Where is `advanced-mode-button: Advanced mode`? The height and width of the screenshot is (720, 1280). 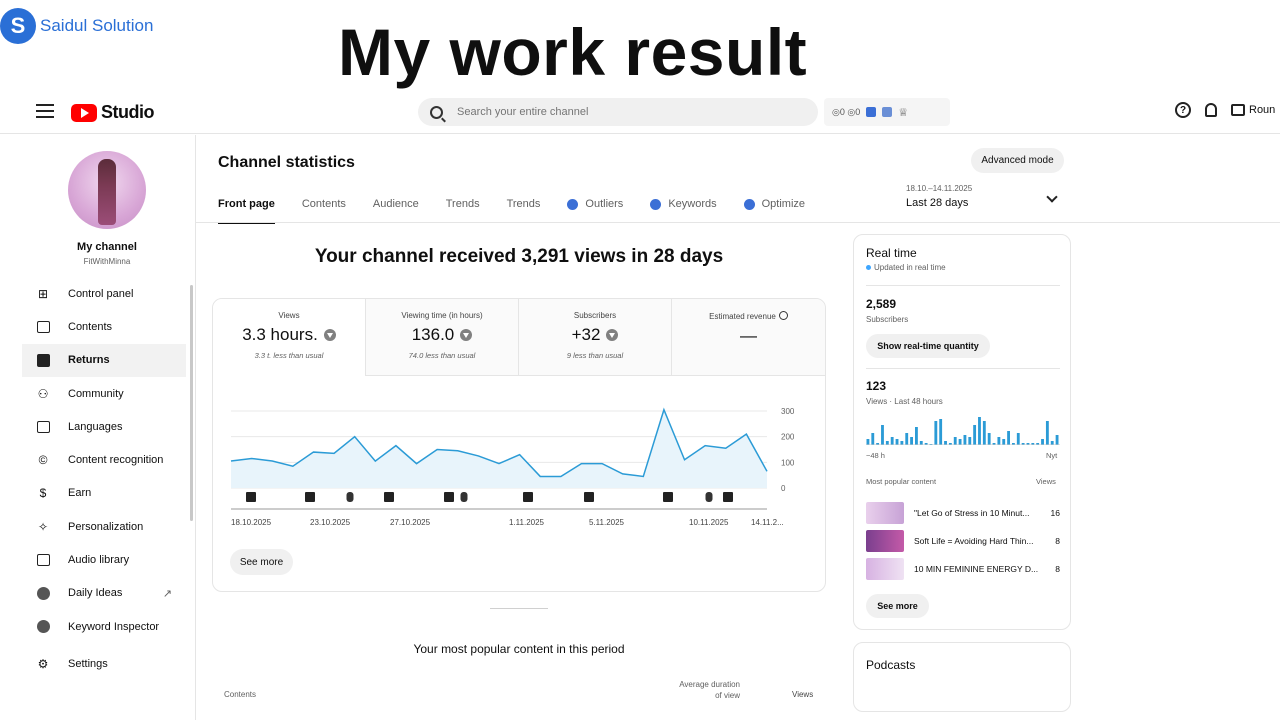 advanced-mode-button: Advanced mode is located at coordinates (1017, 160).